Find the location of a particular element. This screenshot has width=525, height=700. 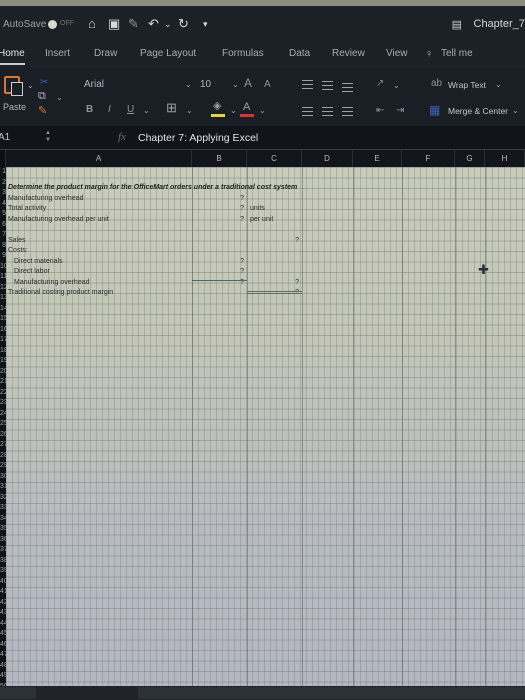

cell-border-bottom is located at coordinates (219, 280).